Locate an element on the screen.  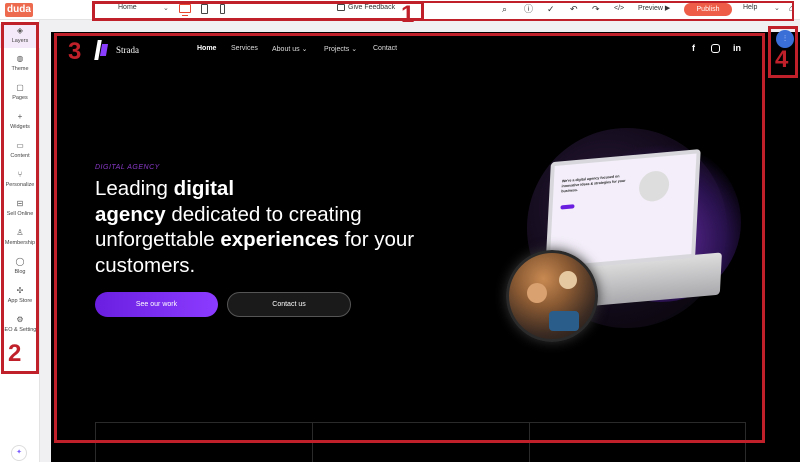
info-icon: ⓘ is located at coordinates (528, 9).